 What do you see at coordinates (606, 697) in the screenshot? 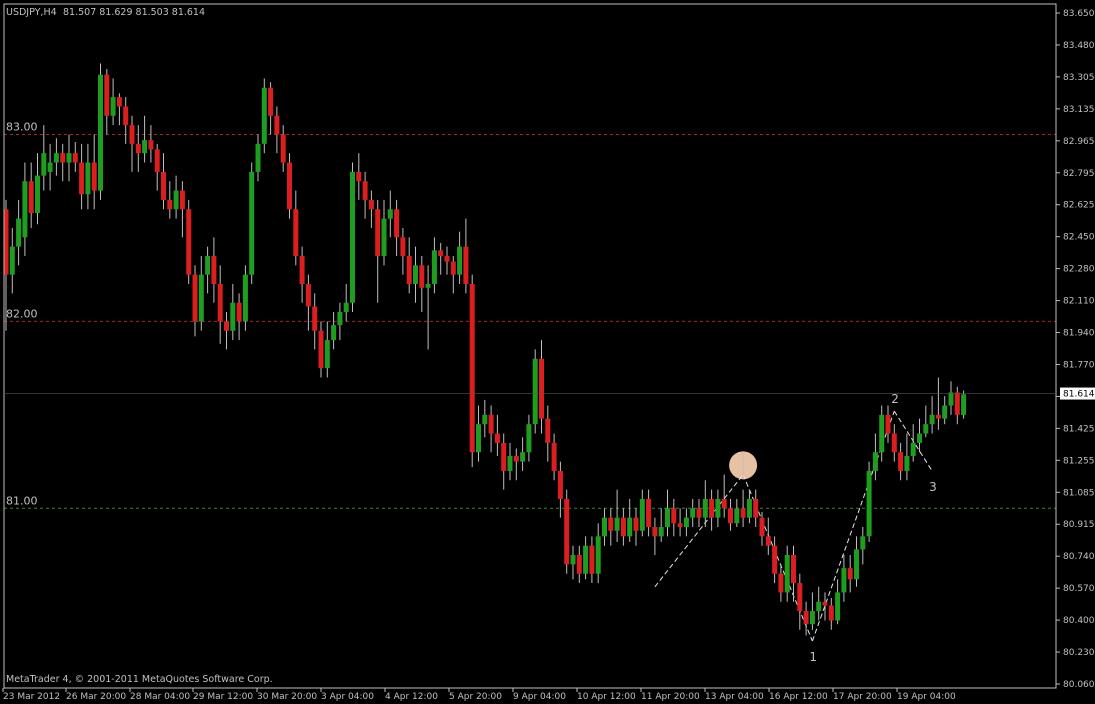
I see `x-tick-label: 10 Apr 12:00` at bounding box center [606, 697].